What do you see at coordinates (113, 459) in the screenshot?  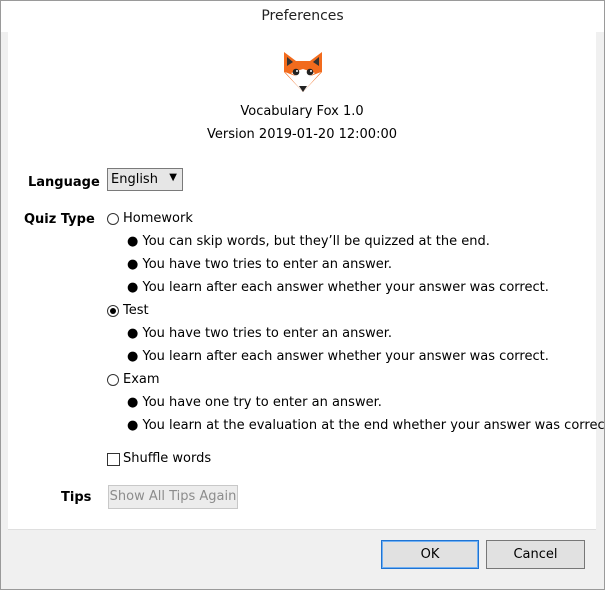 I see `shuffle-words-checkbox` at bounding box center [113, 459].